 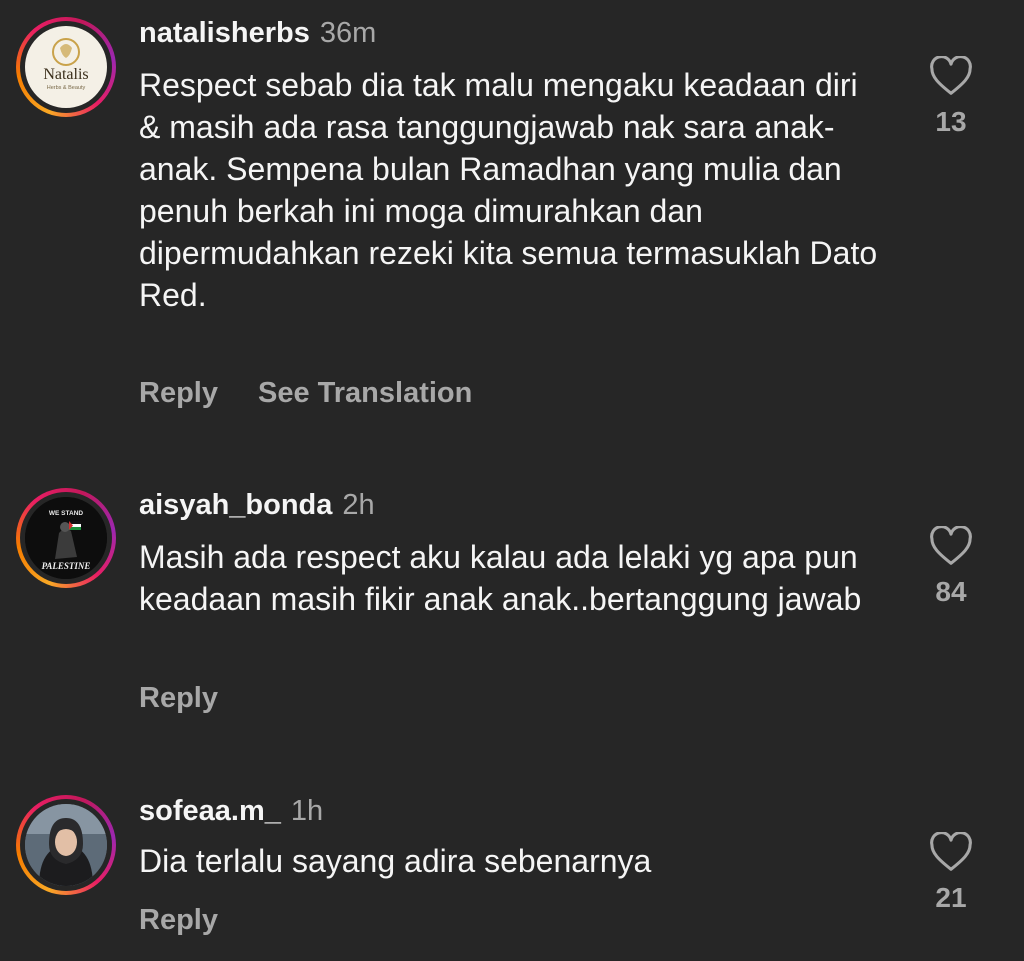 I want to click on reply-button: Reply, so click(x=178, y=920).